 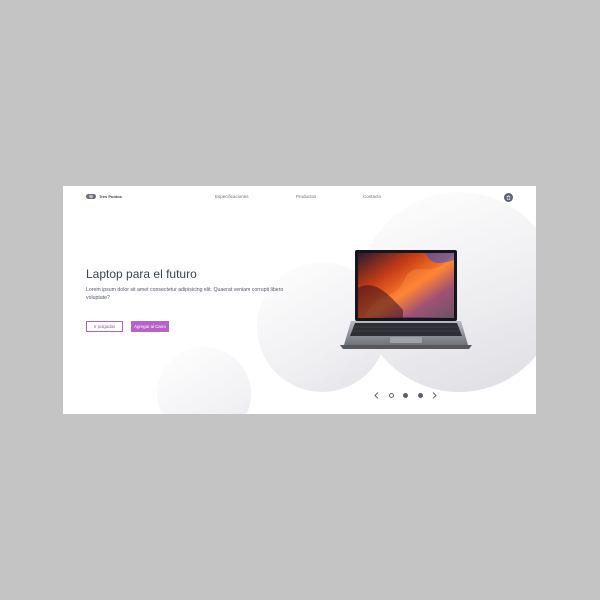 What do you see at coordinates (406, 299) in the screenshot?
I see `laptop-product-image` at bounding box center [406, 299].